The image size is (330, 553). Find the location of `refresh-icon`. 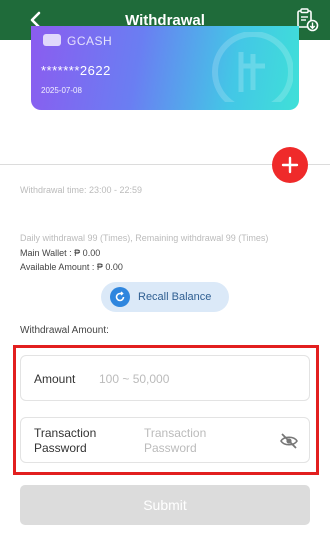

refresh-icon is located at coordinates (120, 297).